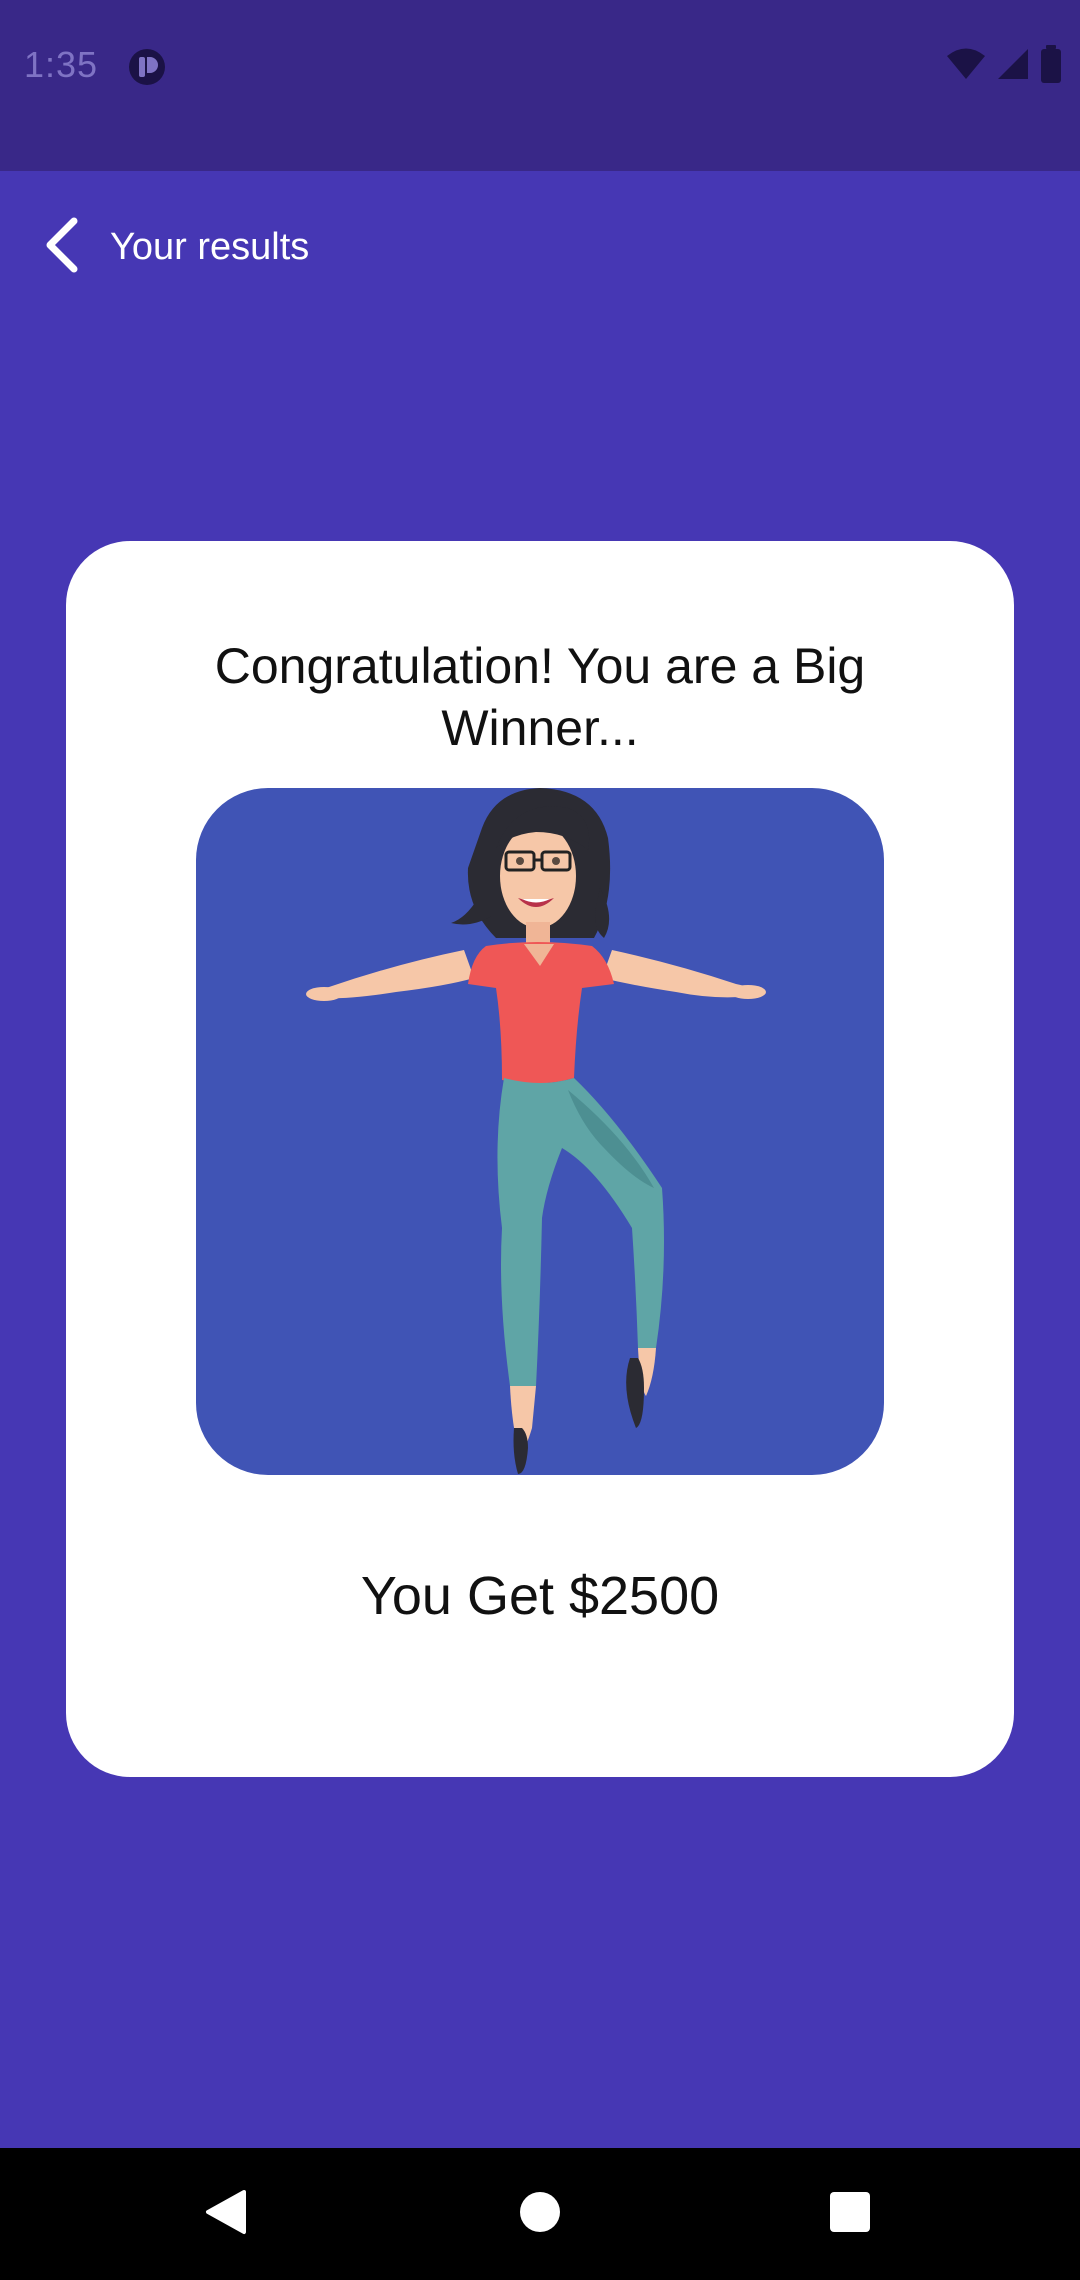  I want to click on battery-icon, so click(1051, 66).